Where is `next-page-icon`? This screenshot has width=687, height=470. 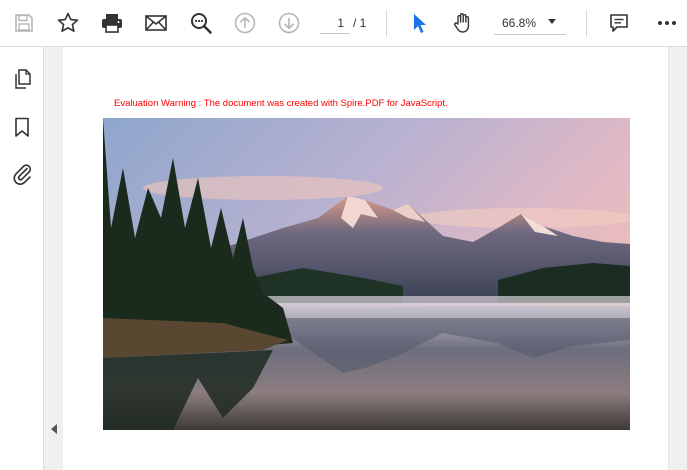 next-page-icon is located at coordinates (289, 23).